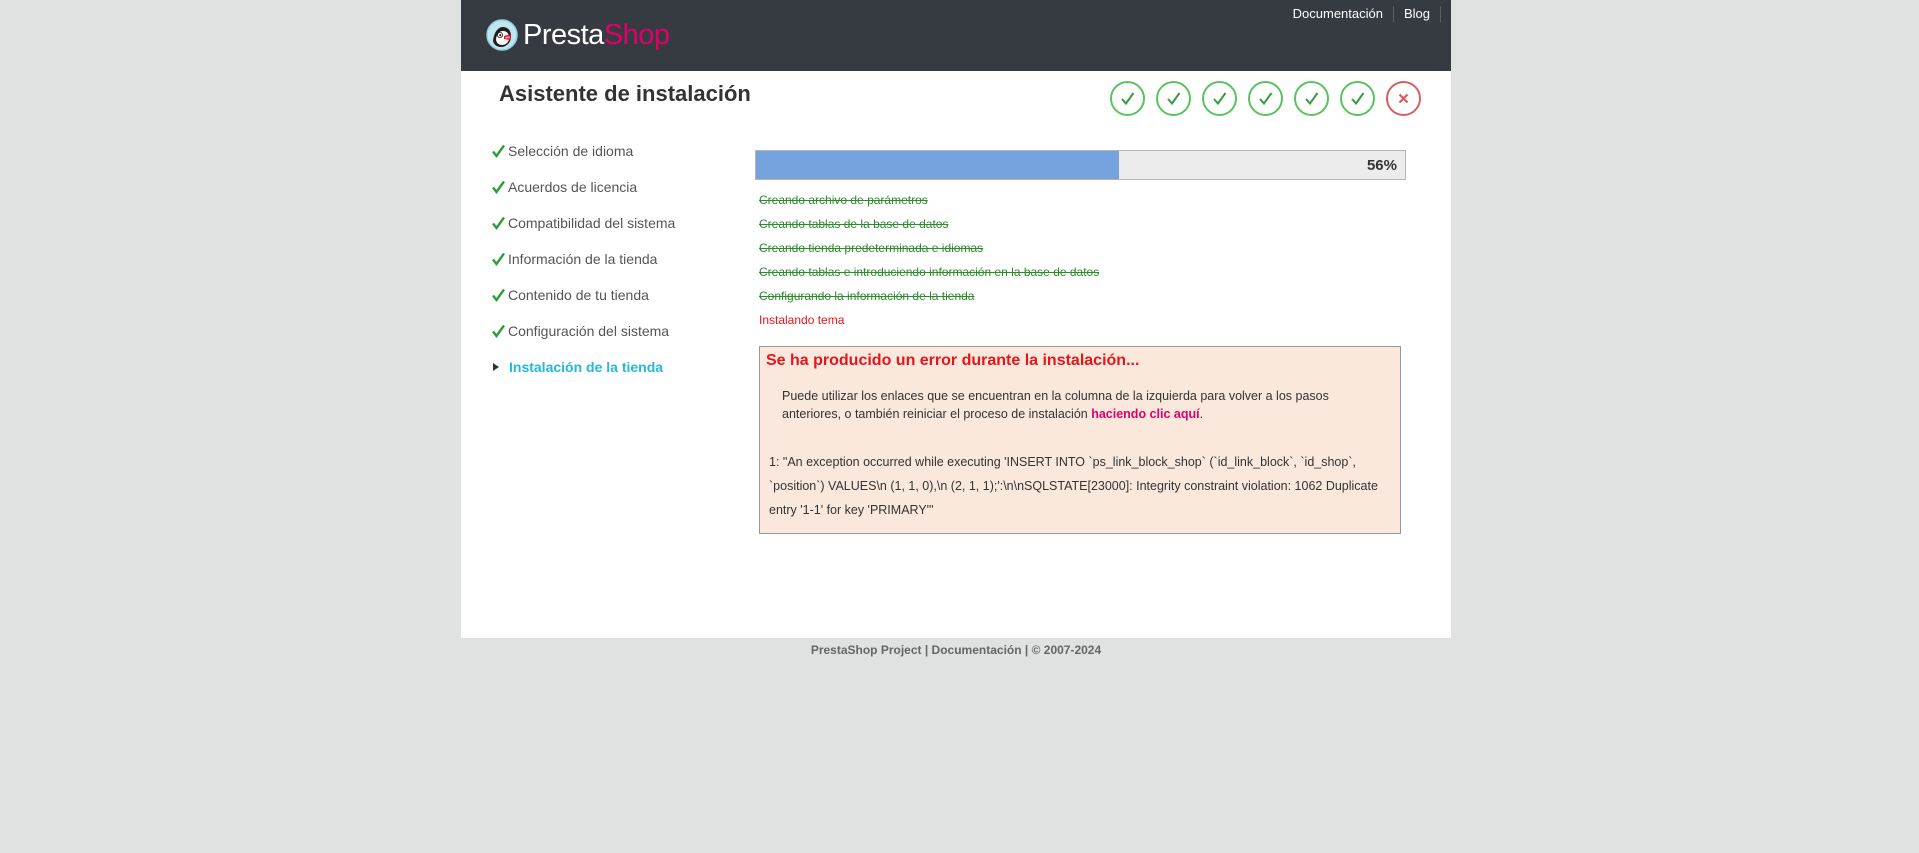 This screenshot has height=853, width=1919. I want to click on progress-step: Creando tienda predeterminada e idiomas, so click(871, 248).